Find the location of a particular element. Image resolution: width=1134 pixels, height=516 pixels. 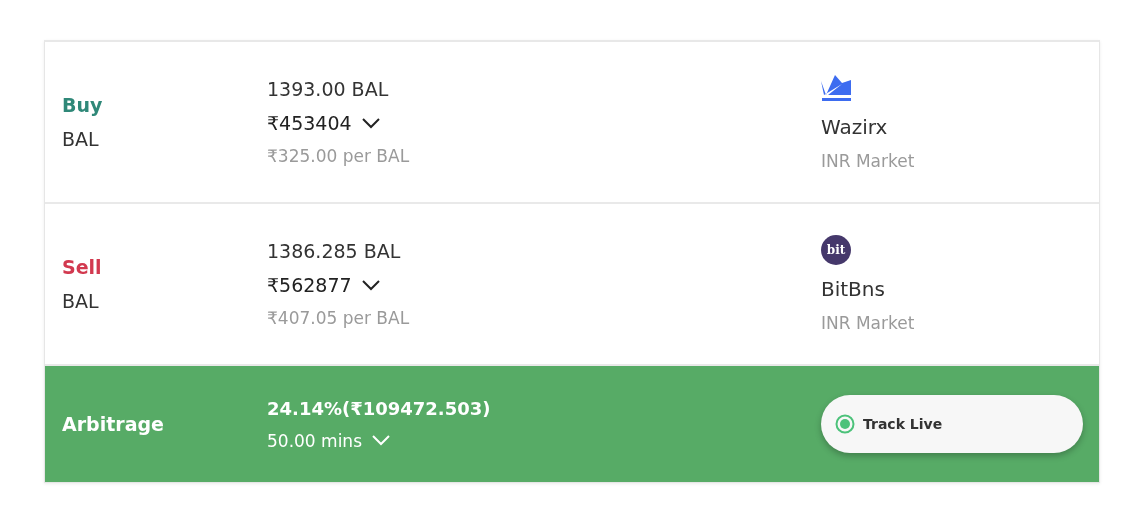

rate-text: ₹407.05 per BAL is located at coordinates (339, 318).